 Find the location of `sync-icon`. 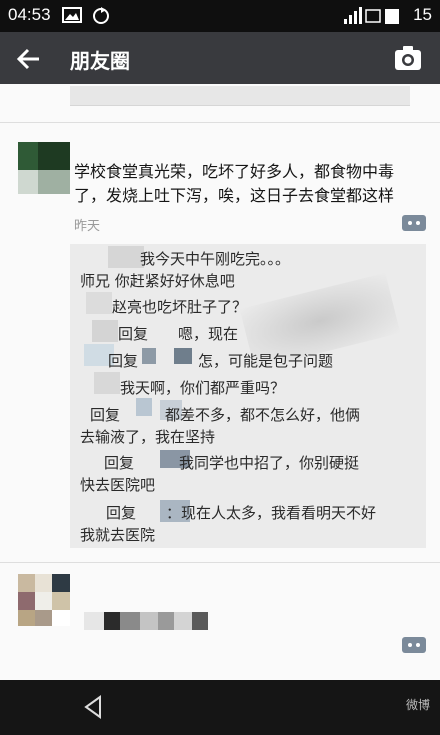

sync-icon is located at coordinates (101, 15).